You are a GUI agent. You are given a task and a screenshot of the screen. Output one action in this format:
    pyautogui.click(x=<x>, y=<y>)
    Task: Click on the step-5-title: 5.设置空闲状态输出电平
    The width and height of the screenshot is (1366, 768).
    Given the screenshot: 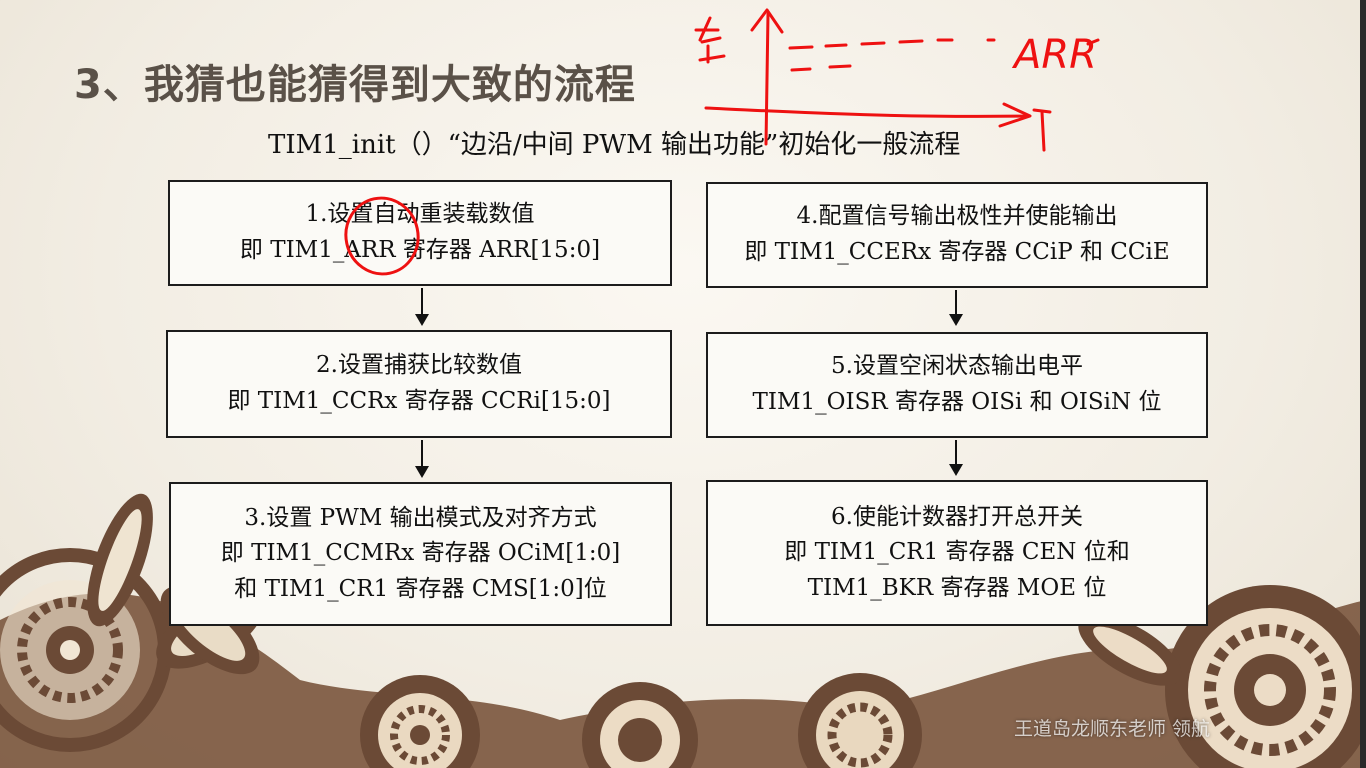 What is the action you would take?
    pyautogui.click(x=957, y=366)
    